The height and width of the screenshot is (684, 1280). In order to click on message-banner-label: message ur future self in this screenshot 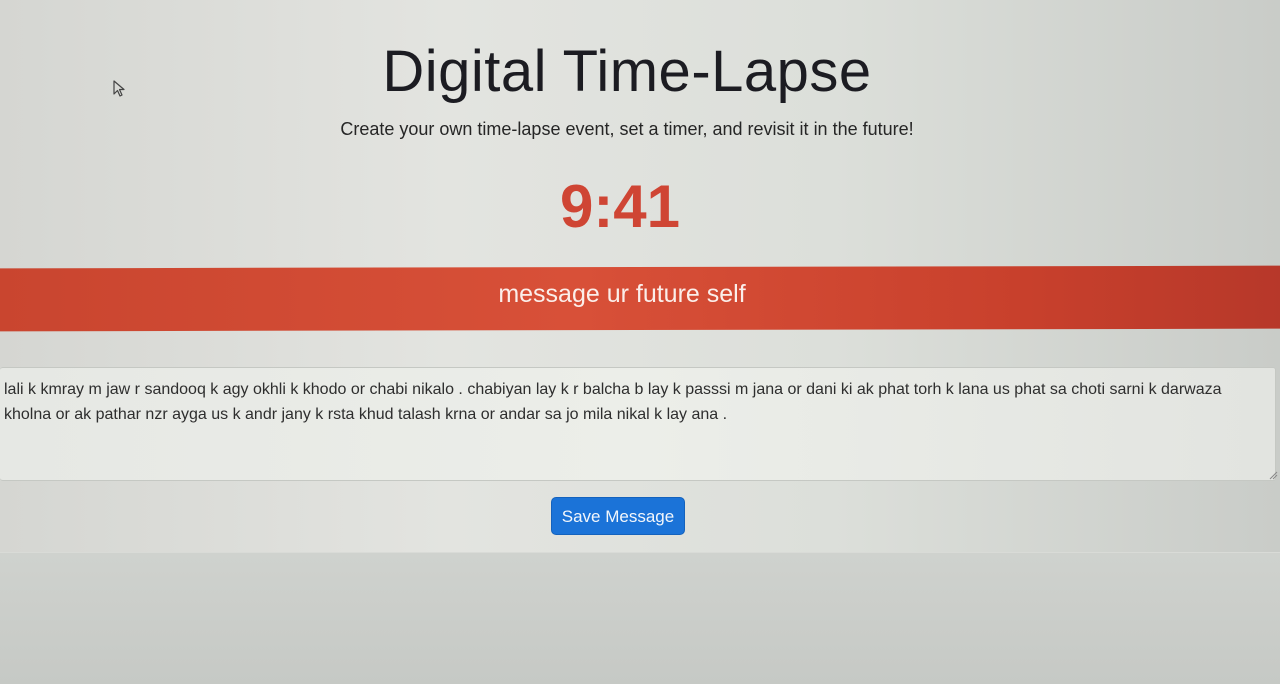, I will do `click(622, 294)`.